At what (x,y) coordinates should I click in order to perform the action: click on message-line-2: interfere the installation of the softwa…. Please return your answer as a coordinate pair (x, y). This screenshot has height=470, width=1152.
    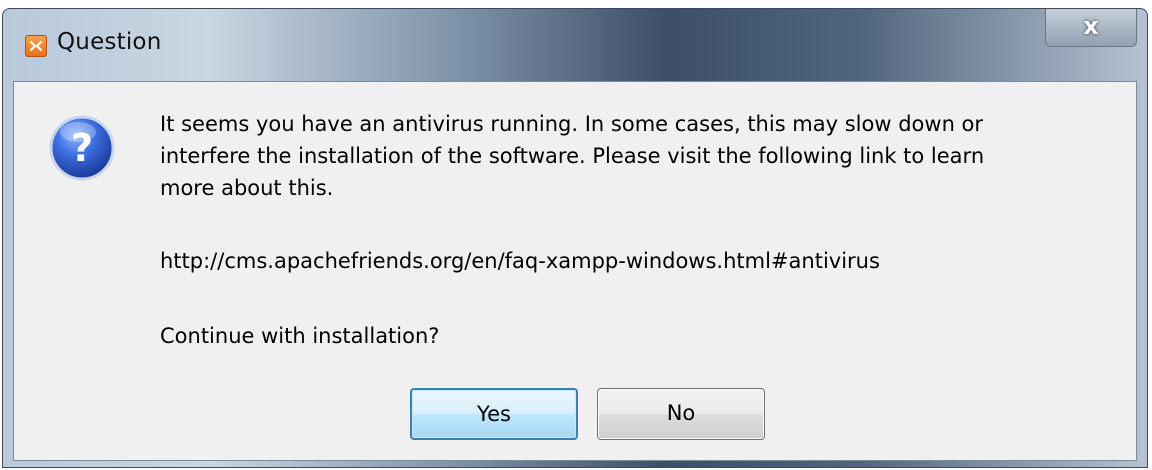
    Looking at the image, I should click on (572, 156).